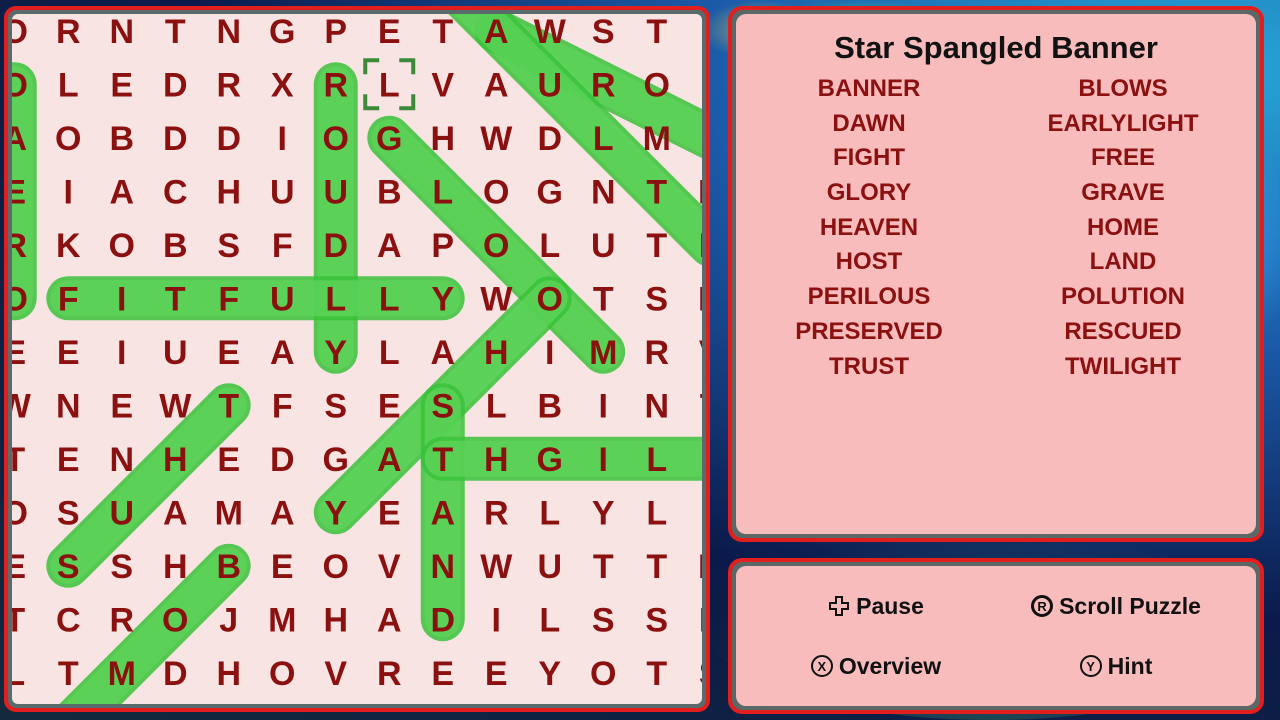 This screenshot has width=1280, height=720. Describe the element at coordinates (335, 32) in the screenshot. I see `grid-letter: P` at that location.